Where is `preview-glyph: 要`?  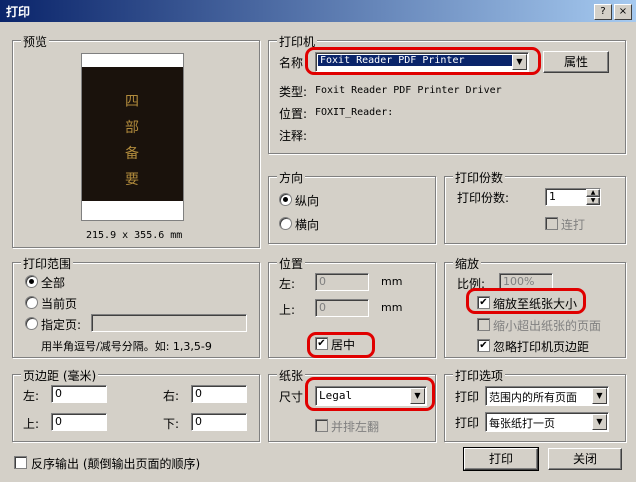 preview-glyph: 要 is located at coordinates (132, 180).